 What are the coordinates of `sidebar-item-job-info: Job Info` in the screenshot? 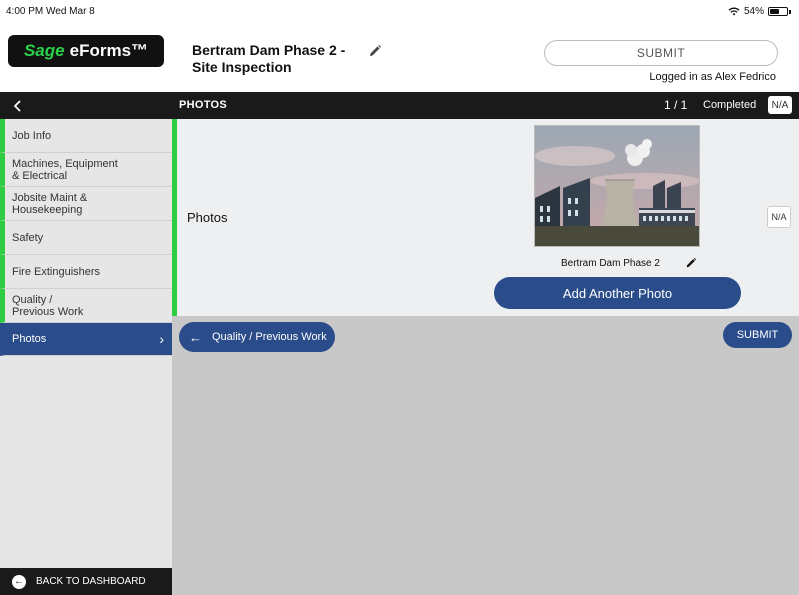 It's located at (86, 136).